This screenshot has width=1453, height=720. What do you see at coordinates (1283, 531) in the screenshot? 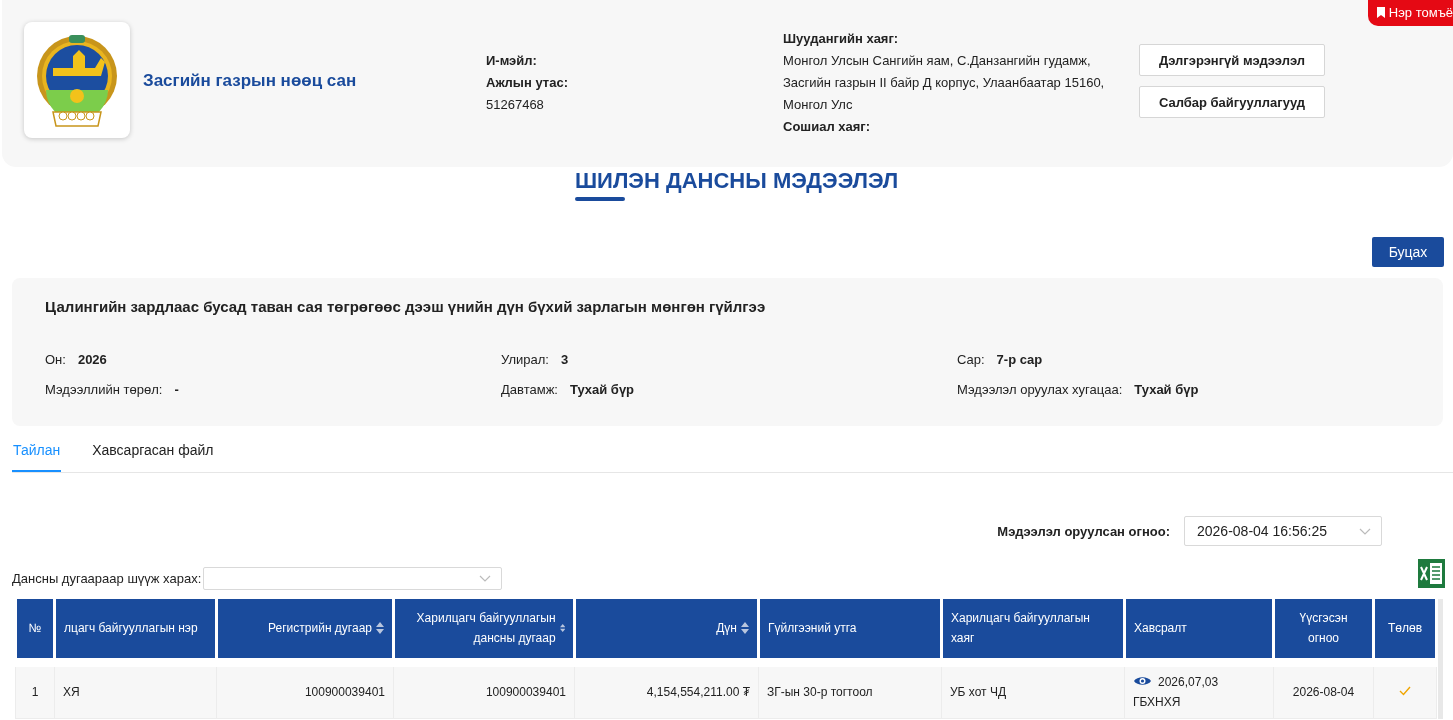
I see `date-select: 2026-08-04 16:56:25` at bounding box center [1283, 531].